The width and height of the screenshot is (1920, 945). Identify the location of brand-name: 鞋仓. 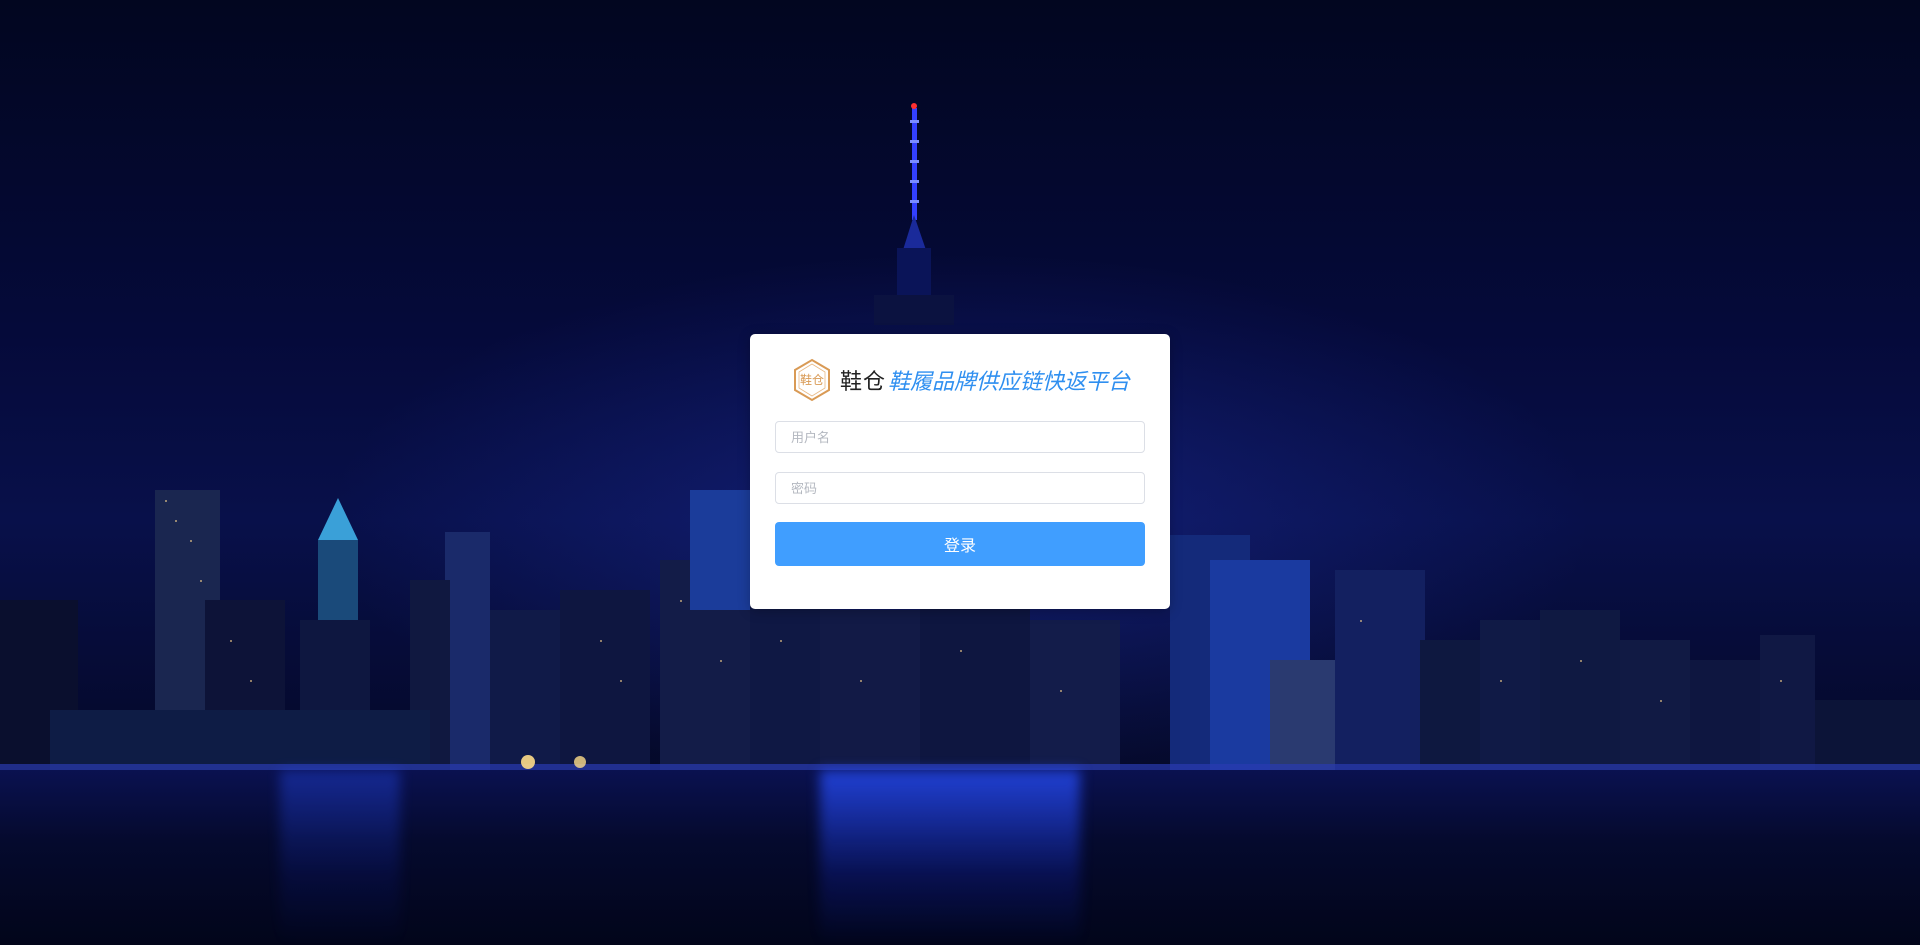
(863, 381).